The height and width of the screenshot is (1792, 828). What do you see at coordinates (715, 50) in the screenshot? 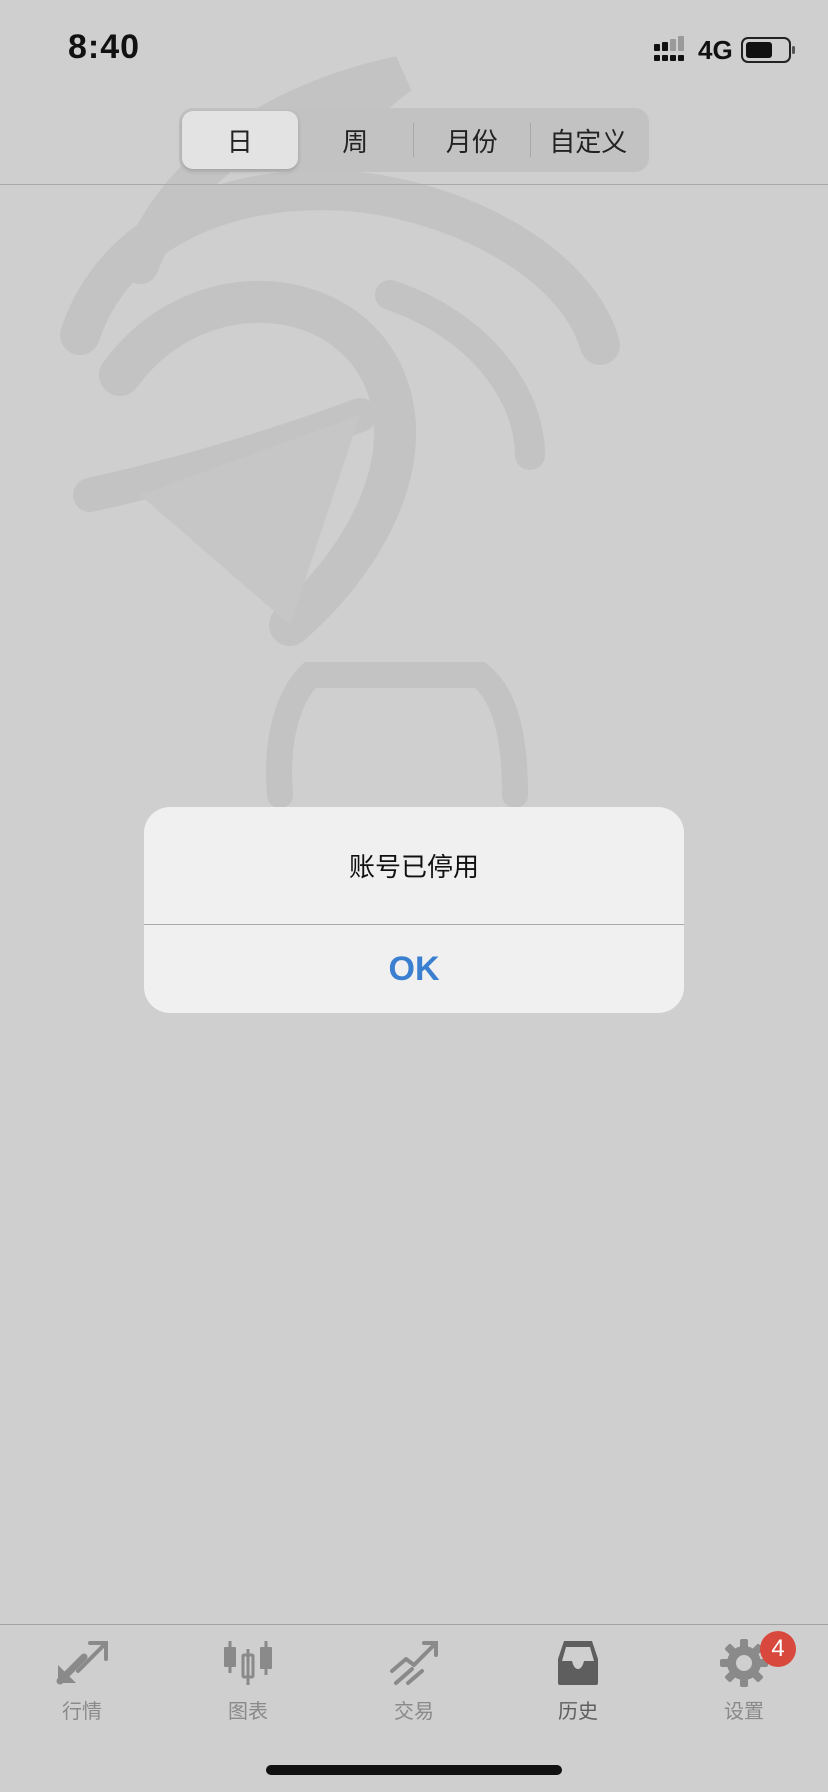
I see `network-type: 4G` at bounding box center [715, 50].